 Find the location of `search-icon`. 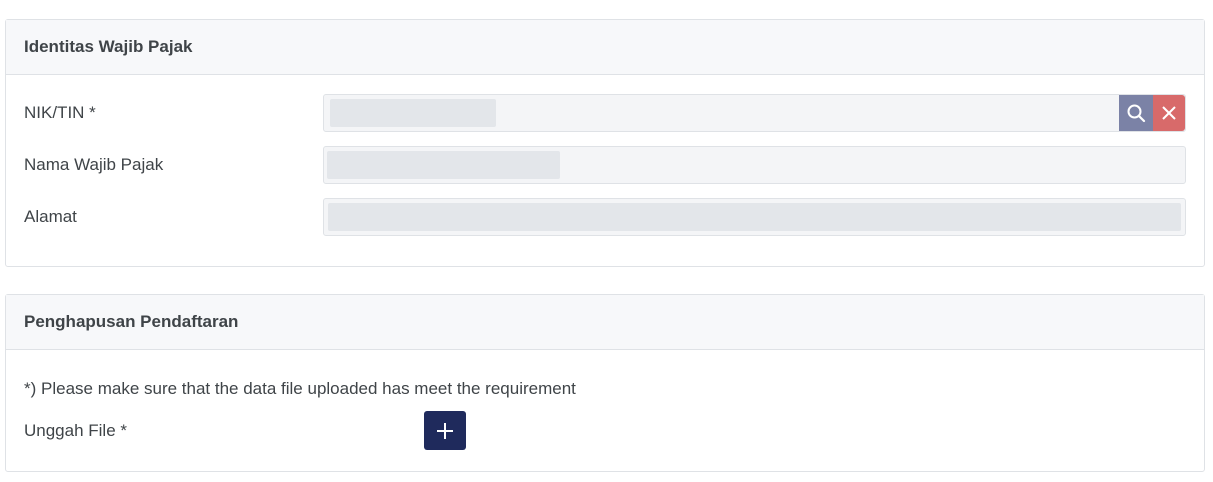

search-icon is located at coordinates (1136, 113).